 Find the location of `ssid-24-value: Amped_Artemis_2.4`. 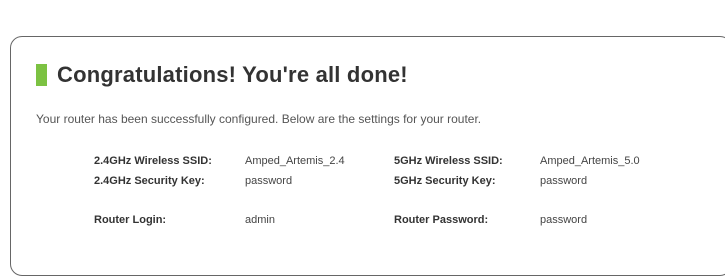

ssid-24-value: Amped_Artemis_2.4 is located at coordinates (295, 161).